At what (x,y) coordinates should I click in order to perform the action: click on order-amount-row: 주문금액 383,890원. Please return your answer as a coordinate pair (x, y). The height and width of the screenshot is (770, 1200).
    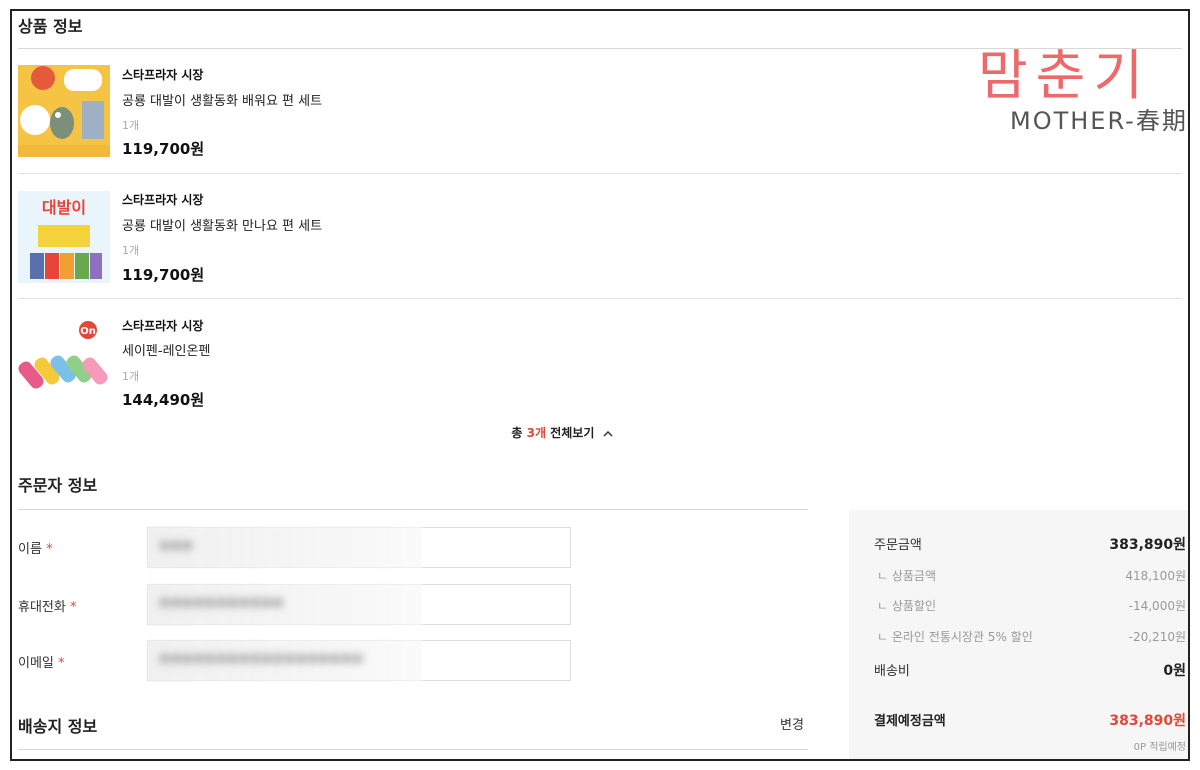
    Looking at the image, I should click on (1030, 543).